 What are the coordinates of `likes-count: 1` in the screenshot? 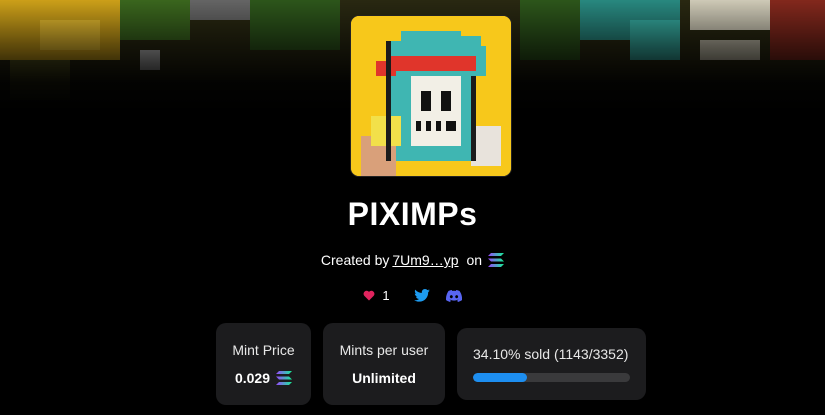 It's located at (386, 295).